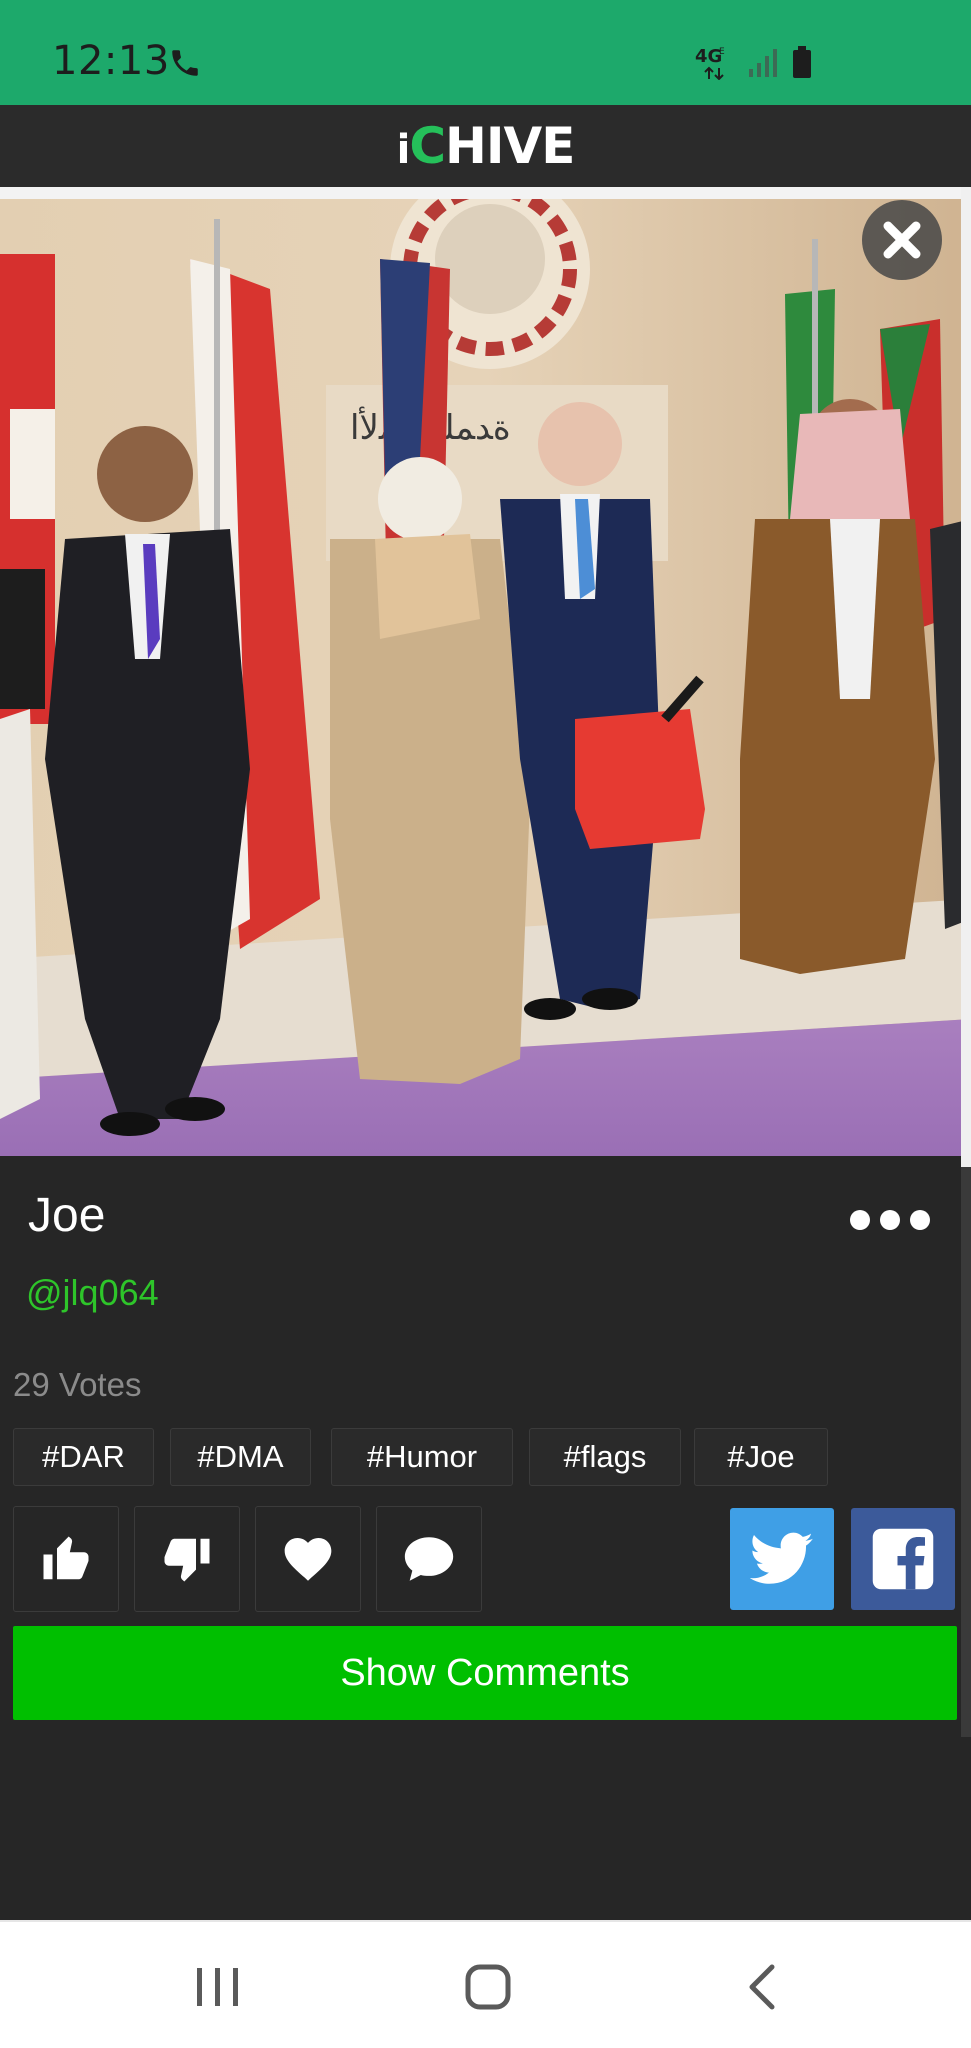  Describe the element at coordinates (485, 52) in the screenshot. I see `status-bar: 12:13 4G E` at that location.